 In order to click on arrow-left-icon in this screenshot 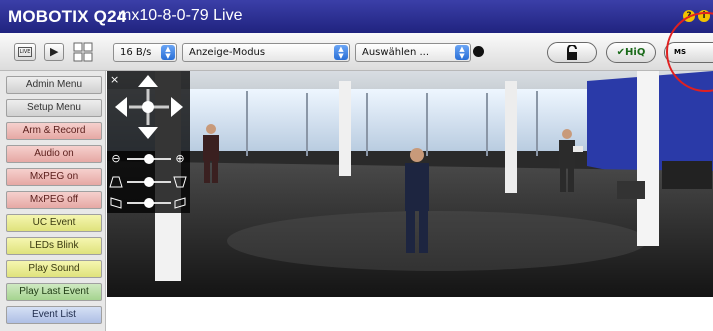, I will do `click(121, 107)`.